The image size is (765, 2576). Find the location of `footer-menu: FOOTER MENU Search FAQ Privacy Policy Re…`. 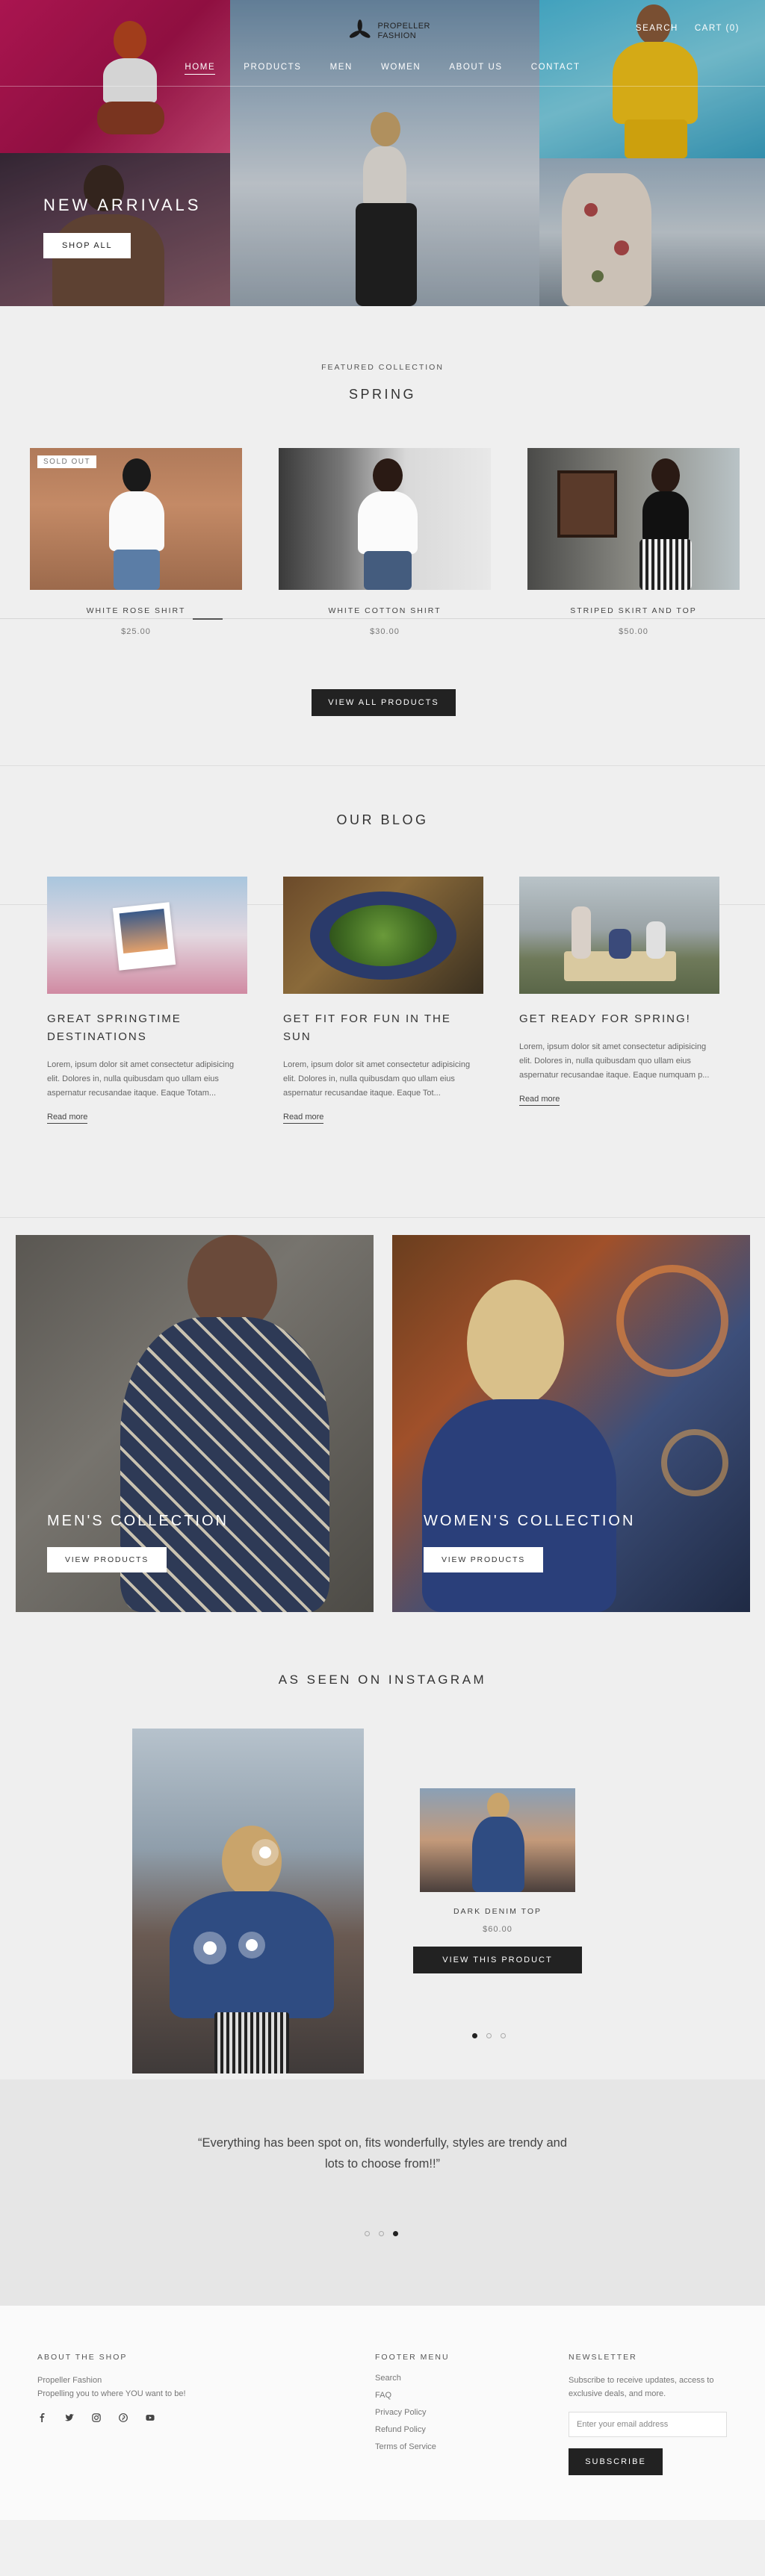

footer-menu: FOOTER MENU Search FAQ Privacy Policy Re… is located at coordinates (442, 2406).